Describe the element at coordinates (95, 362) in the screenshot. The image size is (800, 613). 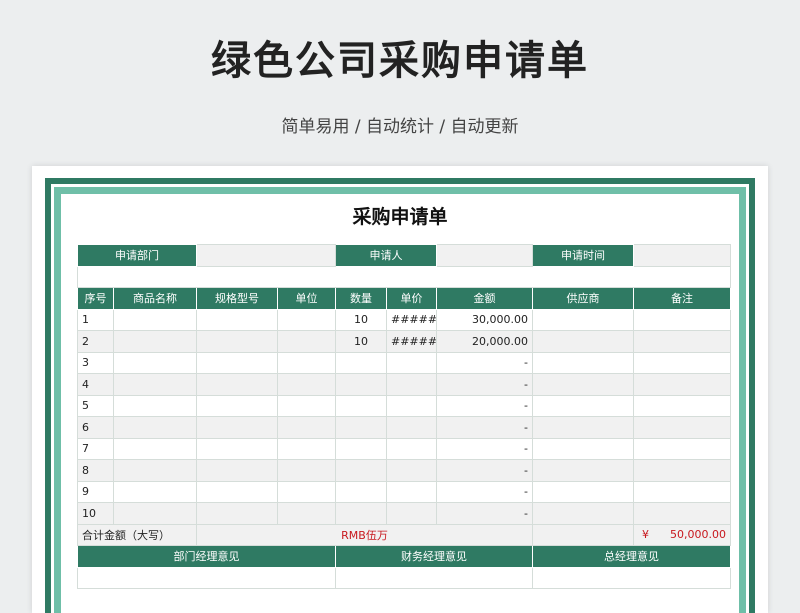
I see `cell-no: 3` at that location.